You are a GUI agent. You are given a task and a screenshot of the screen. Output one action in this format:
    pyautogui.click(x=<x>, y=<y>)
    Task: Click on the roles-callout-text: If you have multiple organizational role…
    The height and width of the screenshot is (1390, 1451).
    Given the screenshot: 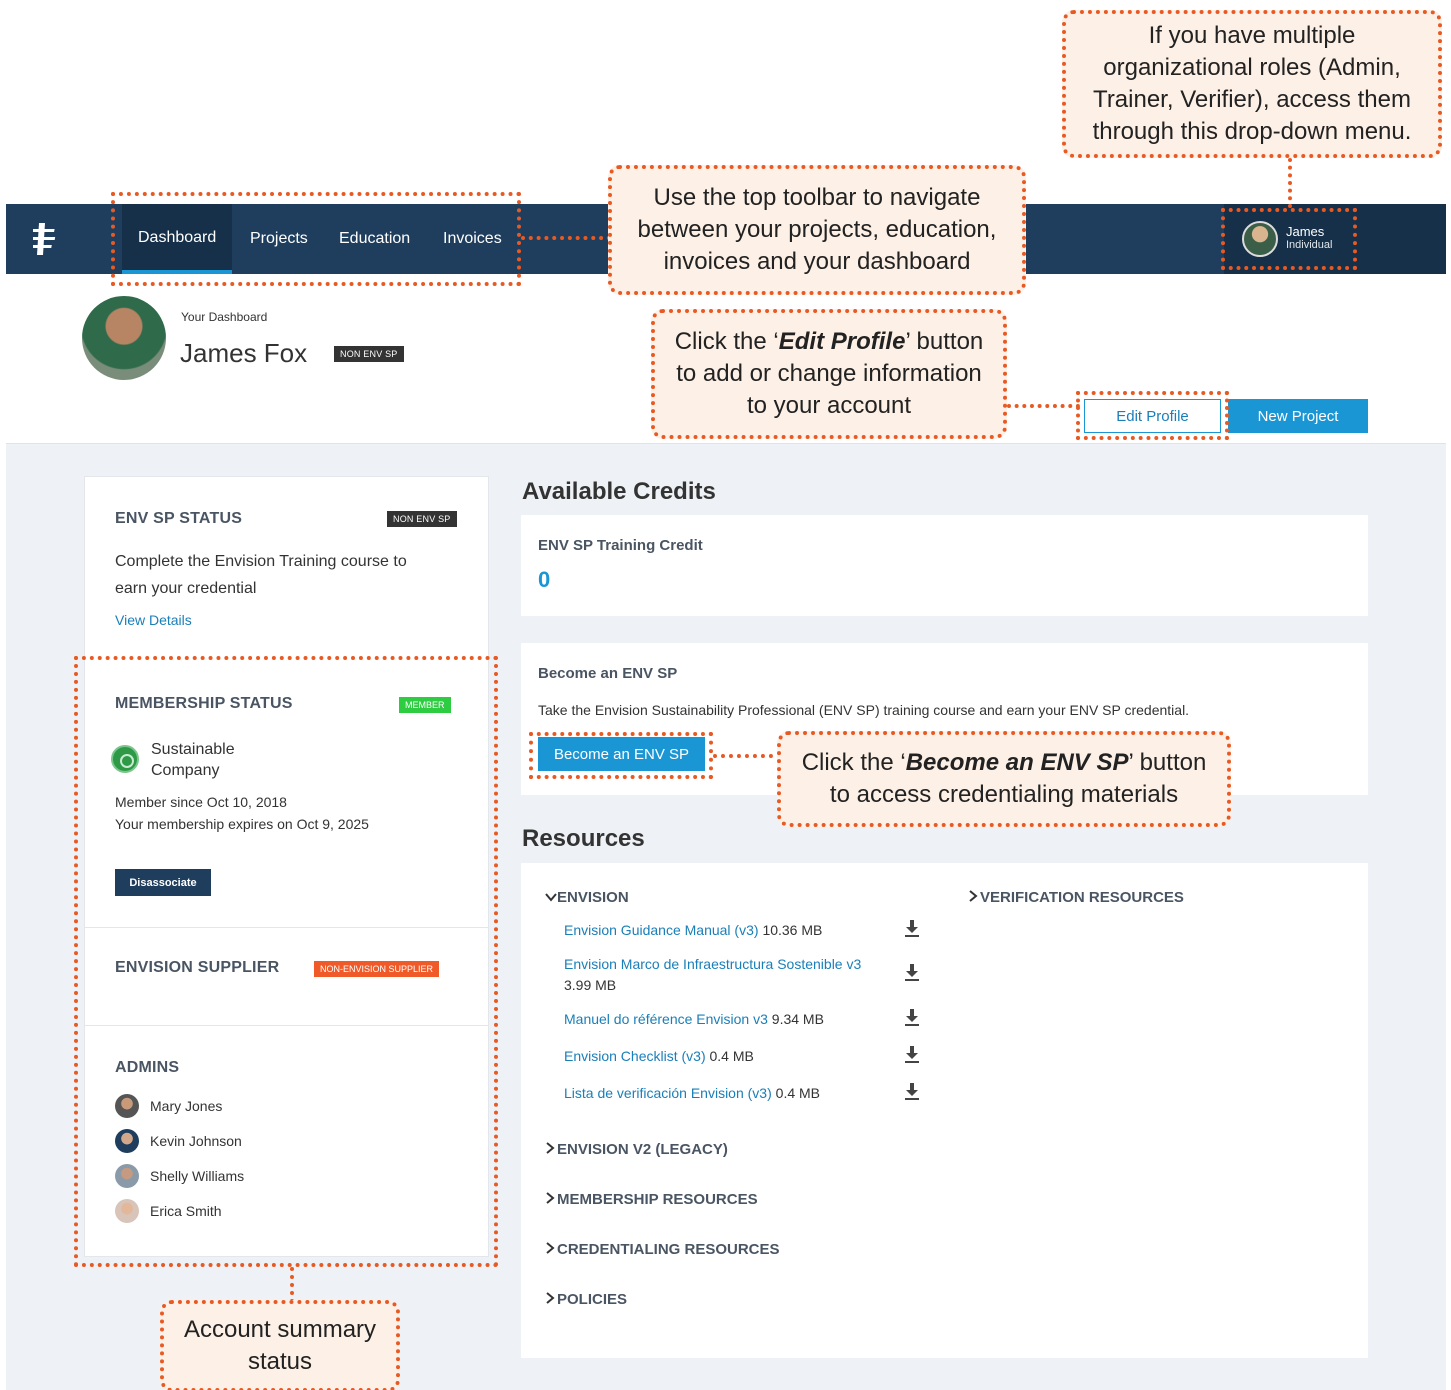 What is the action you would take?
    pyautogui.click(x=1252, y=83)
    